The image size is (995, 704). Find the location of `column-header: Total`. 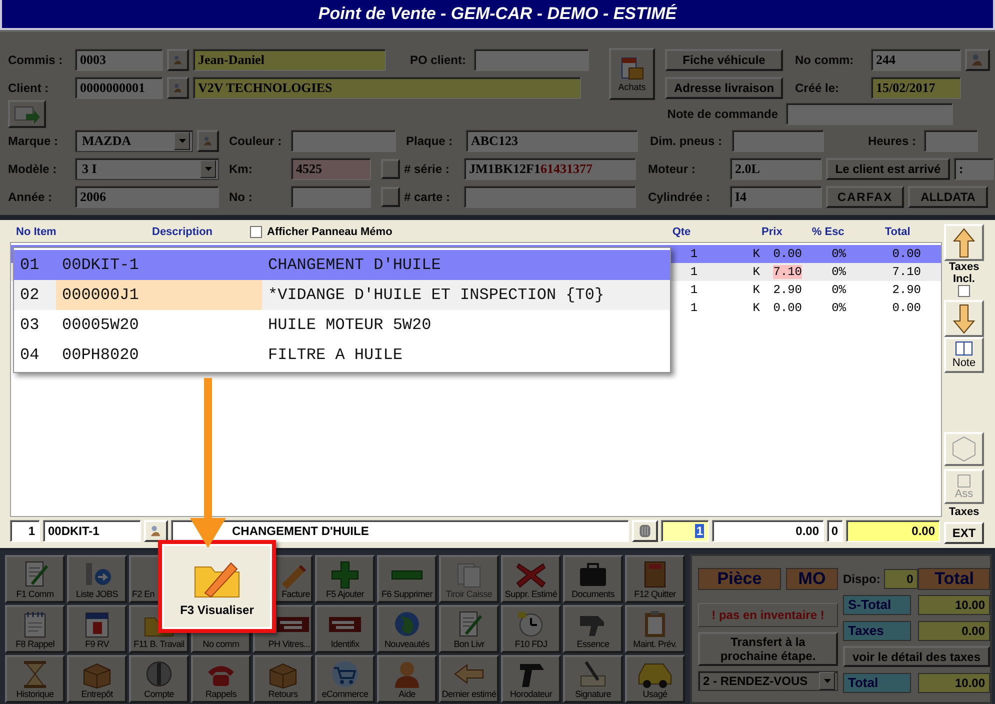

column-header: Total is located at coordinates (897, 232).